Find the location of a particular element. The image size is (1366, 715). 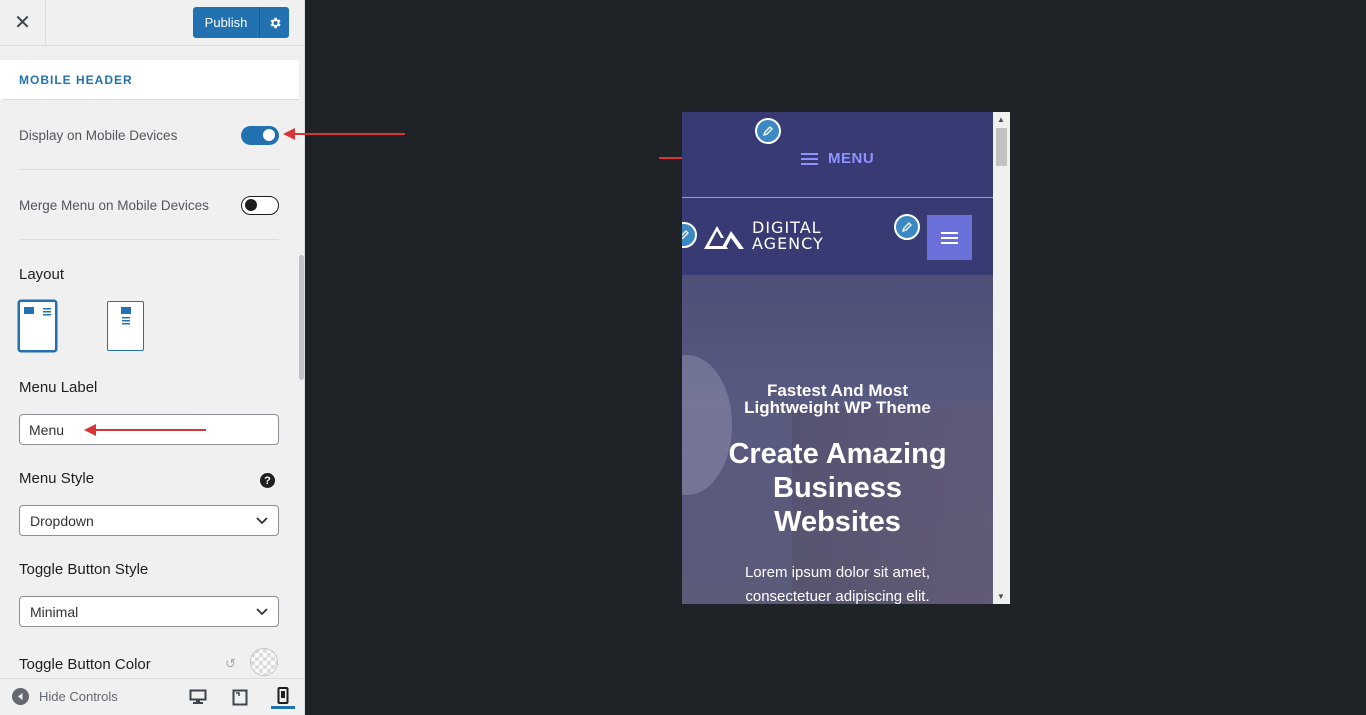

hide-controls-button: Hide Controls is located at coordinates (65, 696).